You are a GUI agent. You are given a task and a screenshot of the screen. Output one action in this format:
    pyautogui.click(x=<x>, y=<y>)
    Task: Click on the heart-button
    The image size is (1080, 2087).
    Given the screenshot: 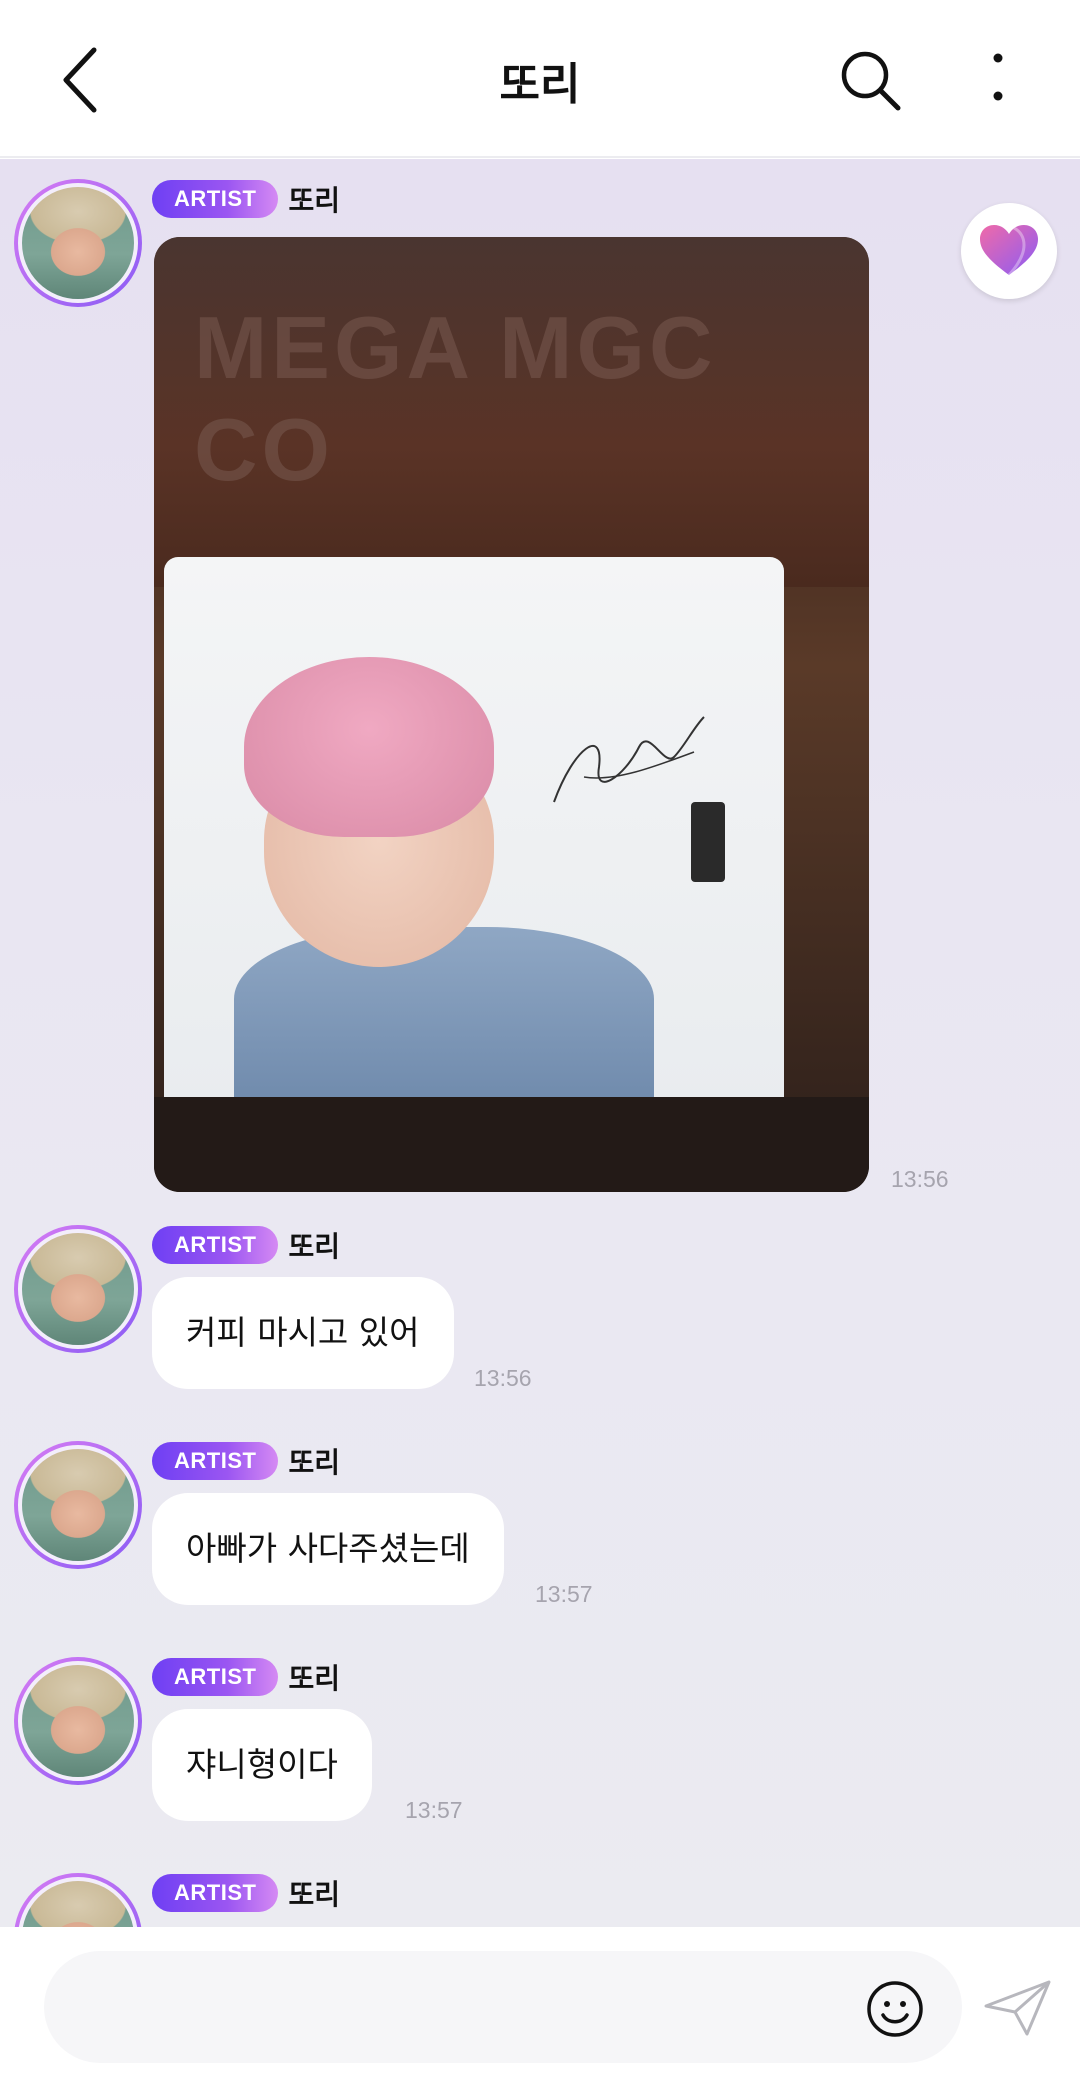 What is the action you would take?
    pyautogui.click(x=1009, y=251)
    